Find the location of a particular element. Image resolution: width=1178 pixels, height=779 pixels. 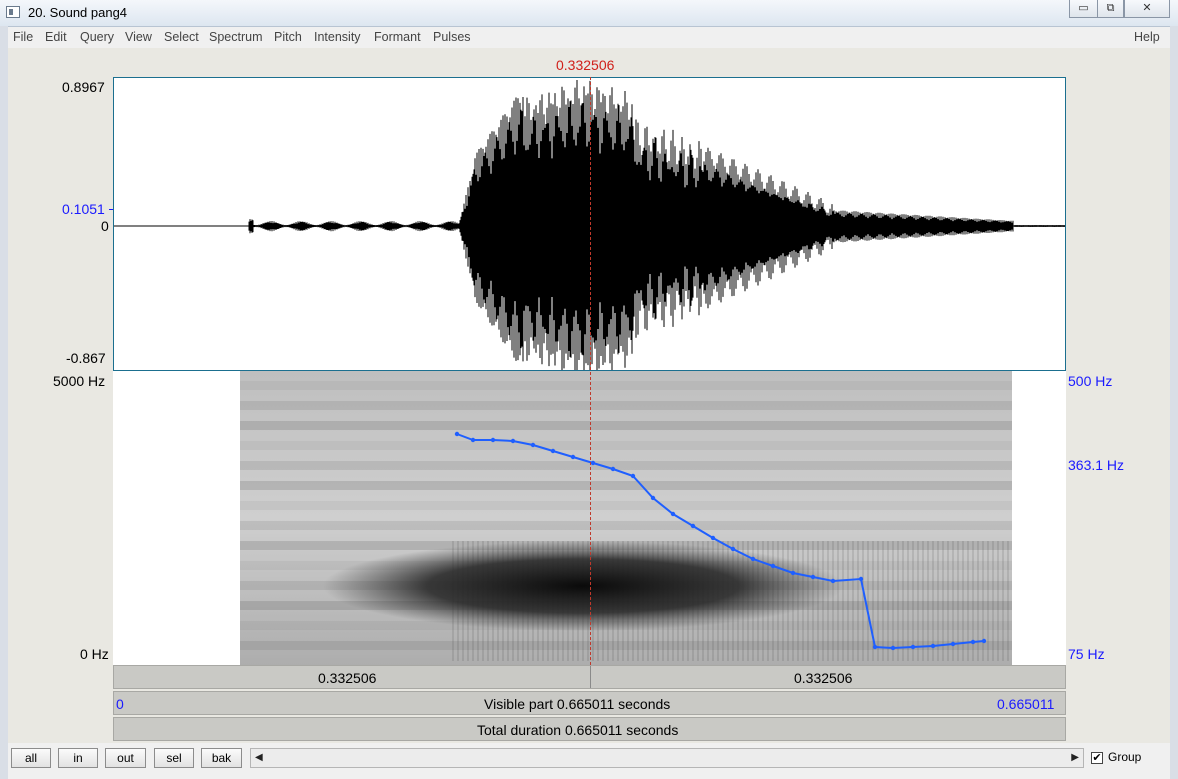

timebar-left-segment: 0.332506 is located at coordinates (347, 678).